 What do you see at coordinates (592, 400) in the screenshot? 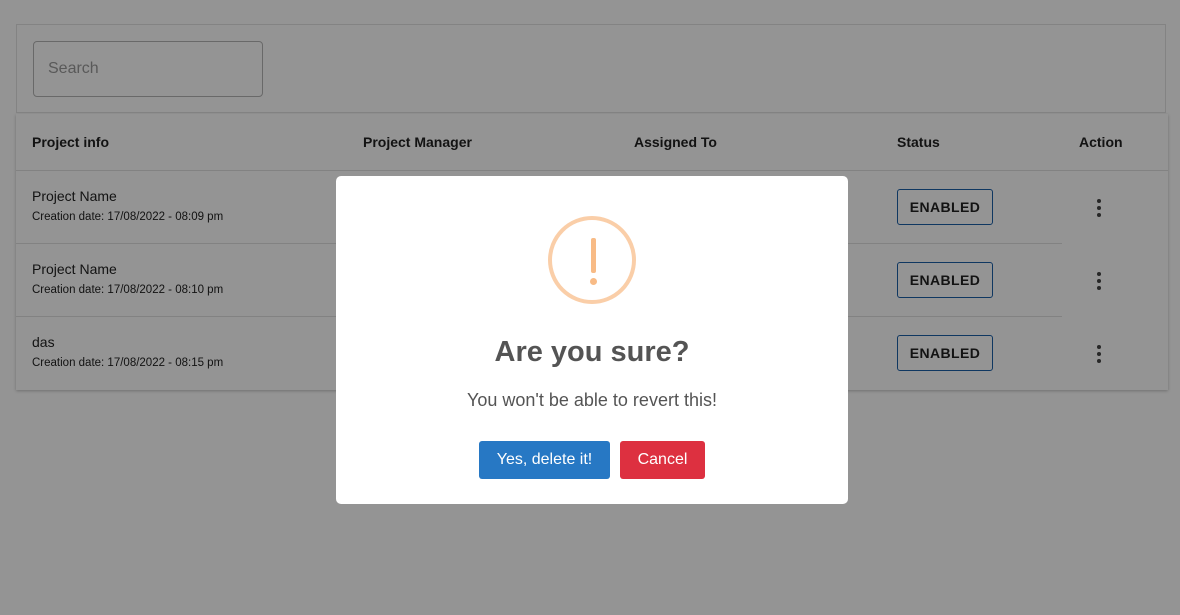
I see `dialog-text: You won't be able to revert this!` at bounding box center [592, 400].